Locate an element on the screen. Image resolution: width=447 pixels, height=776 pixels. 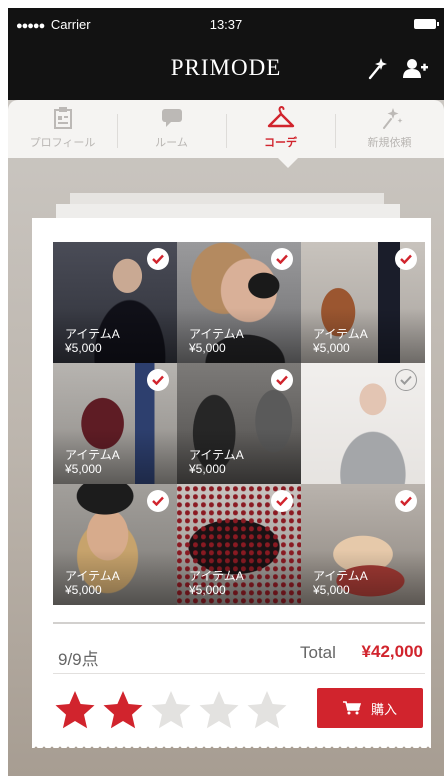
buy-button: 購入 is located at coordinates (370, 708).